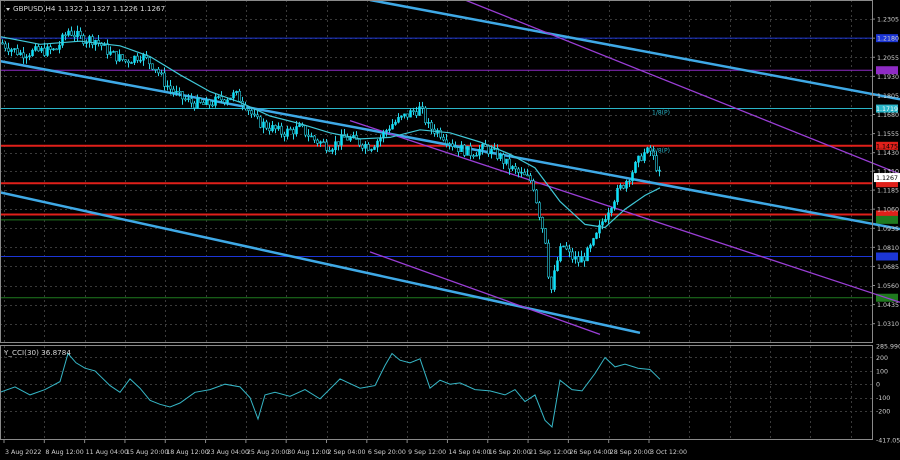 The image size is (900, 460). Describe the element at coordinates (347, 452) in the screenshot. I see `time-tick-label: 2 Sep 04:00` at that location.